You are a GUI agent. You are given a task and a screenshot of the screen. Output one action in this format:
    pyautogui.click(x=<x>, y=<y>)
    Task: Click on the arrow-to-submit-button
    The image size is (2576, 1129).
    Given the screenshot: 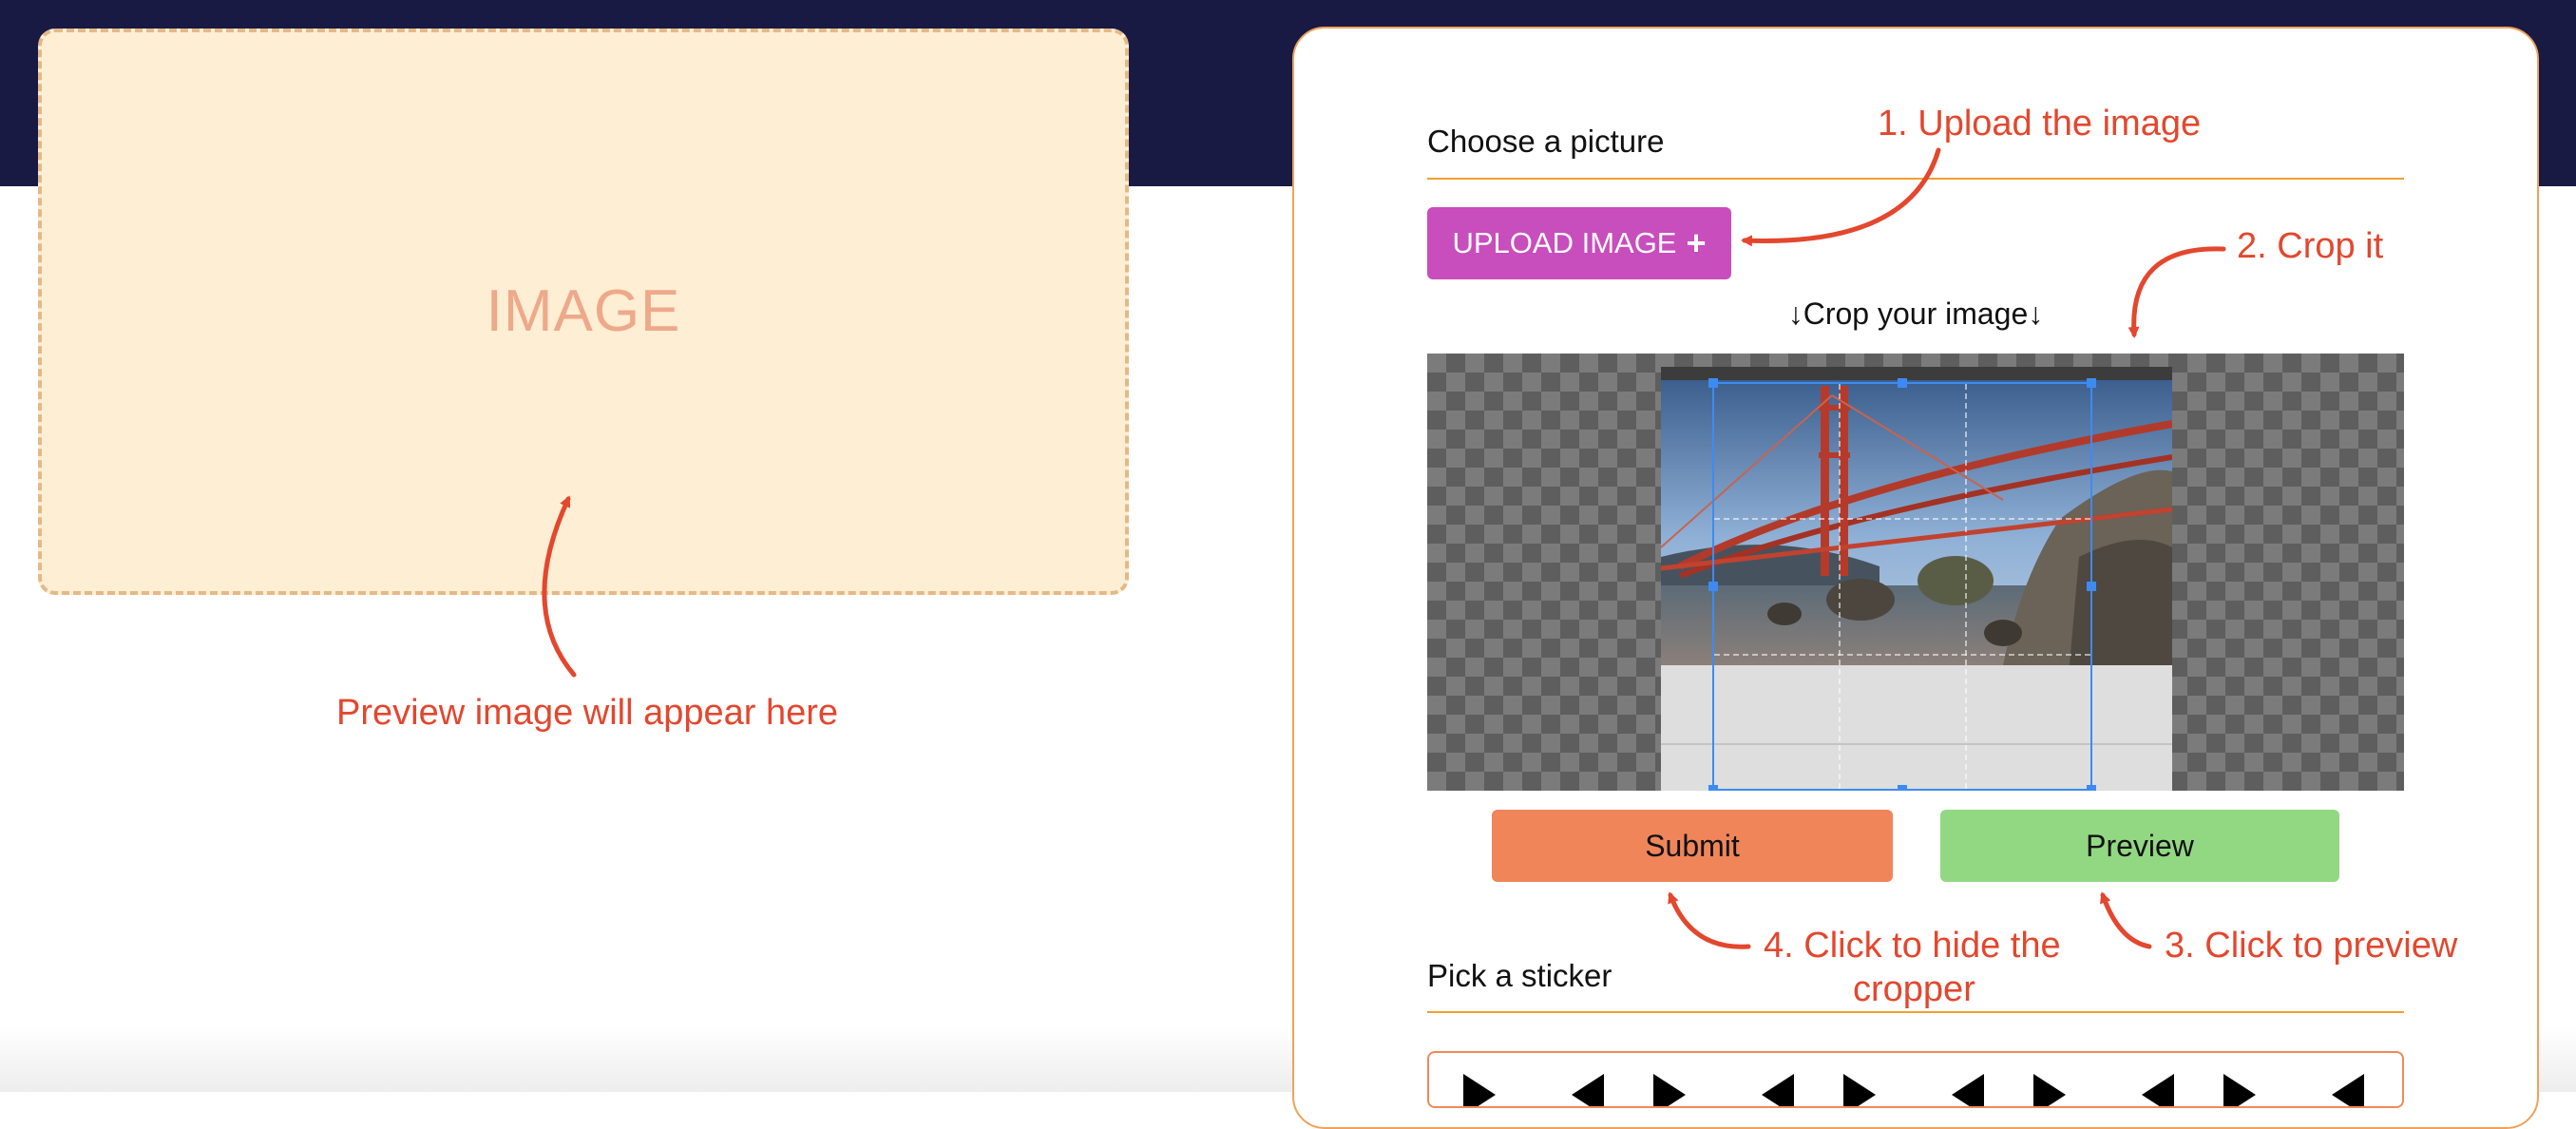 What is the action you would take?
    pyautogui.click(x=1709, y=920)
    